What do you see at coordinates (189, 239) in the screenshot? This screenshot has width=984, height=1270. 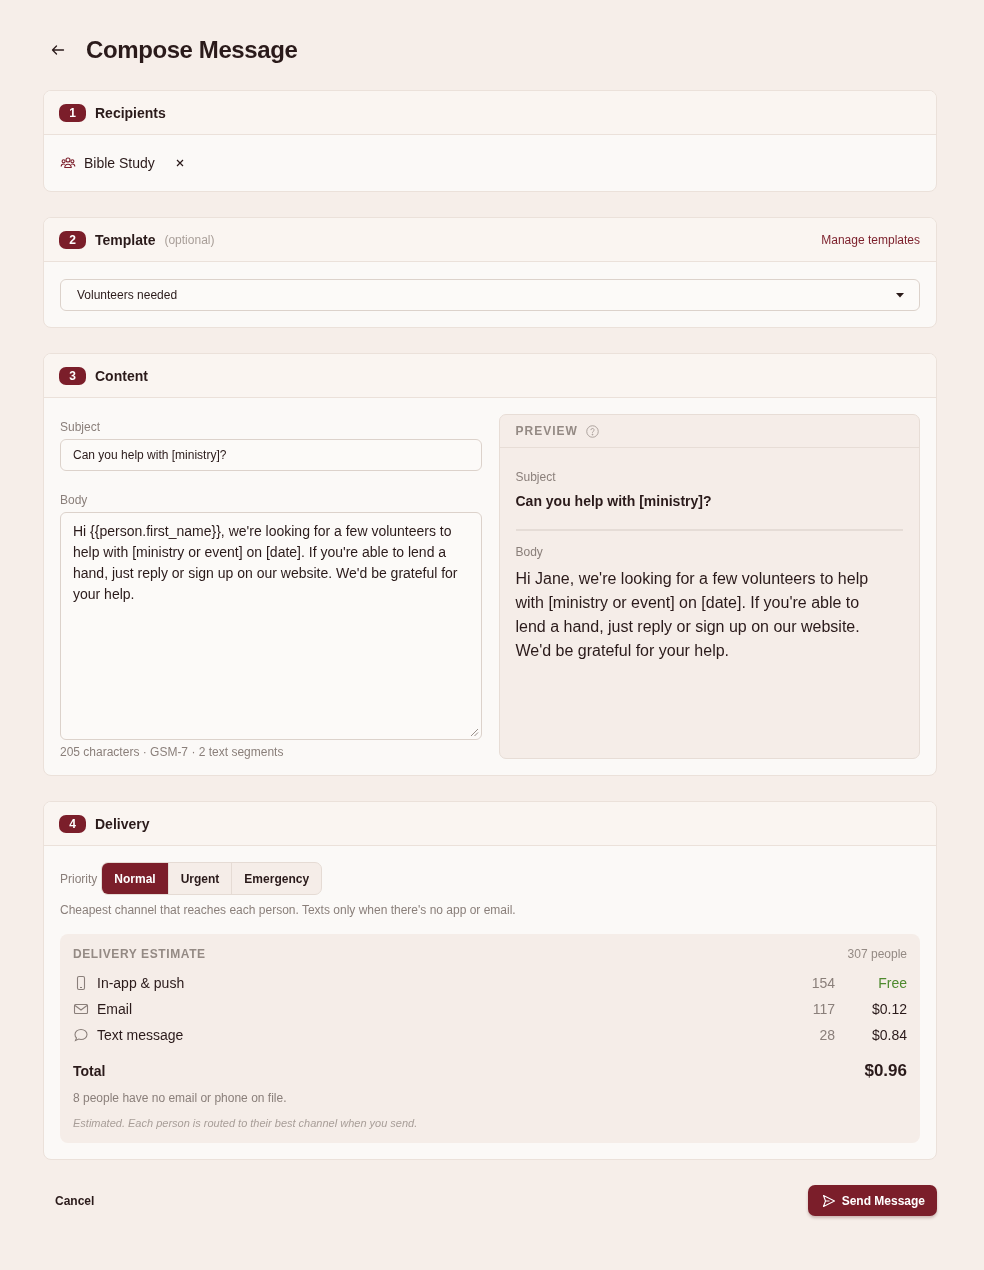 I see `optional-hint: (optional)` at bounding box center [189, 239].